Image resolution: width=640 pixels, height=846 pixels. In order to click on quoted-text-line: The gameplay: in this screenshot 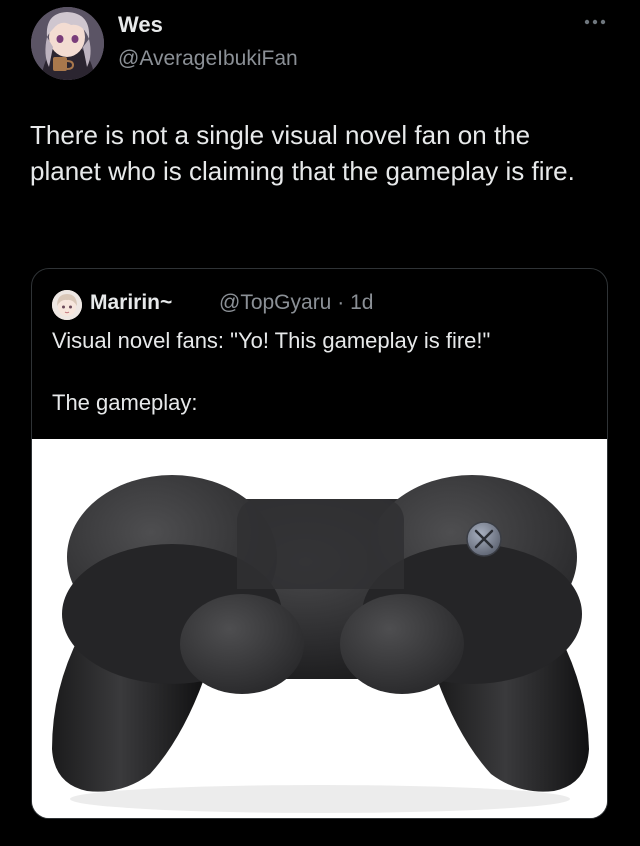, I will do `click(125, 402)`.